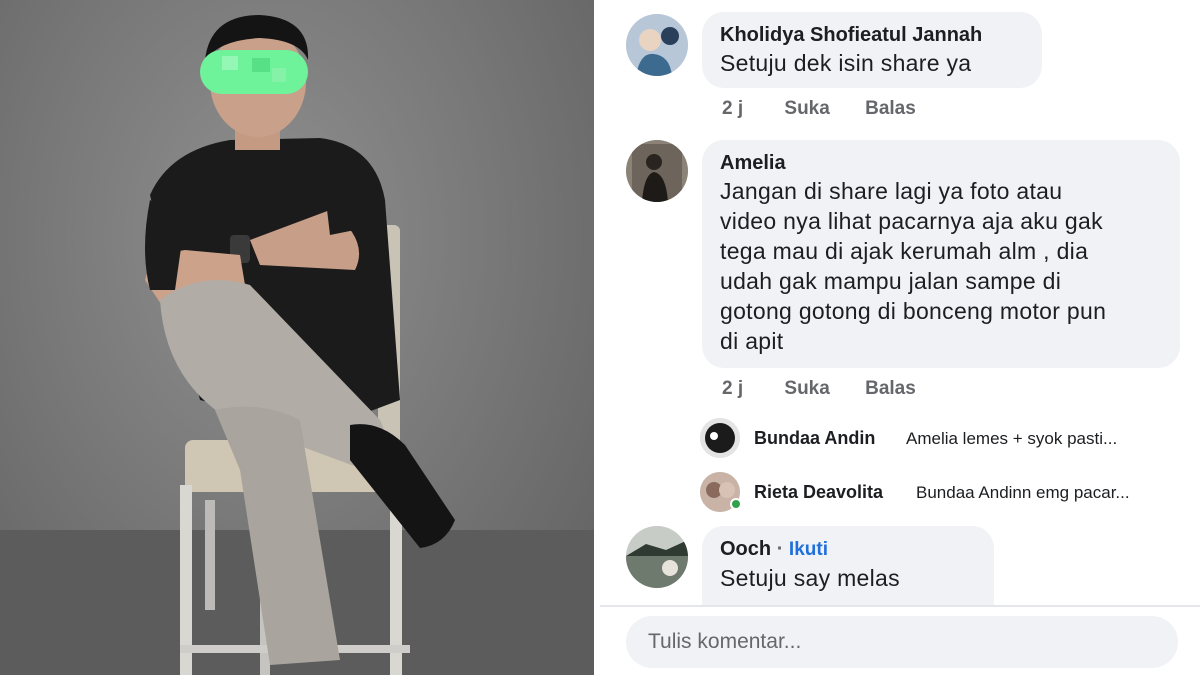 The width and height of the screenshot is (1200, 675). Describe the element at coordinates (891, 191) in the screenshot. I see `comment-text-line: Jangan di share lagi ya foto atau` at that location.